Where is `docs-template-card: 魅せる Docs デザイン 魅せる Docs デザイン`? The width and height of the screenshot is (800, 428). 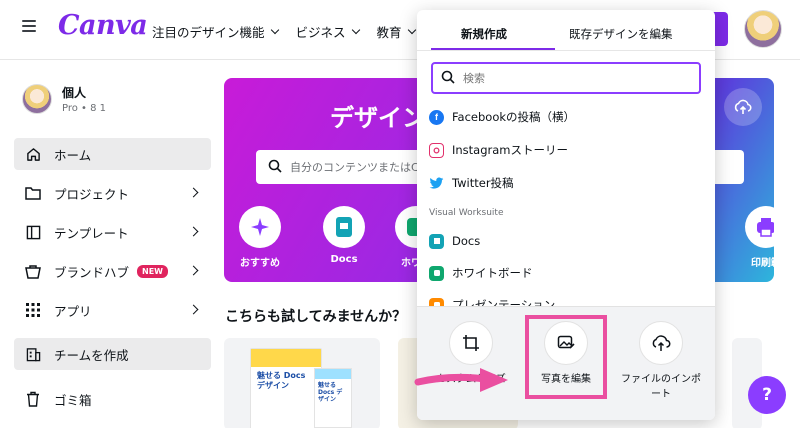 docs-template-card: 魅せる Docs デザイン 魅せる Docs デザイン is located at coordinates (302, 383).